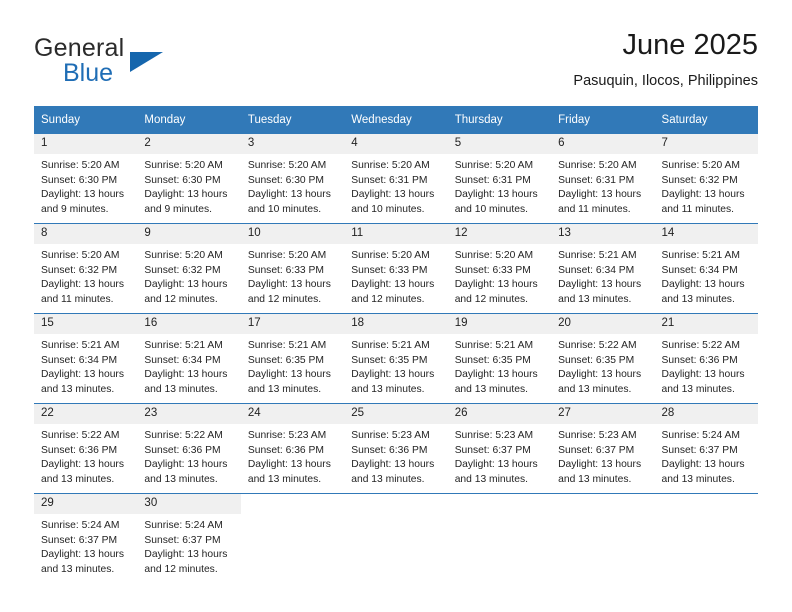 This screenshot has height=612, width=792. I want to click on daylight-text-line2: and 10 minutes., so click(284, 209).